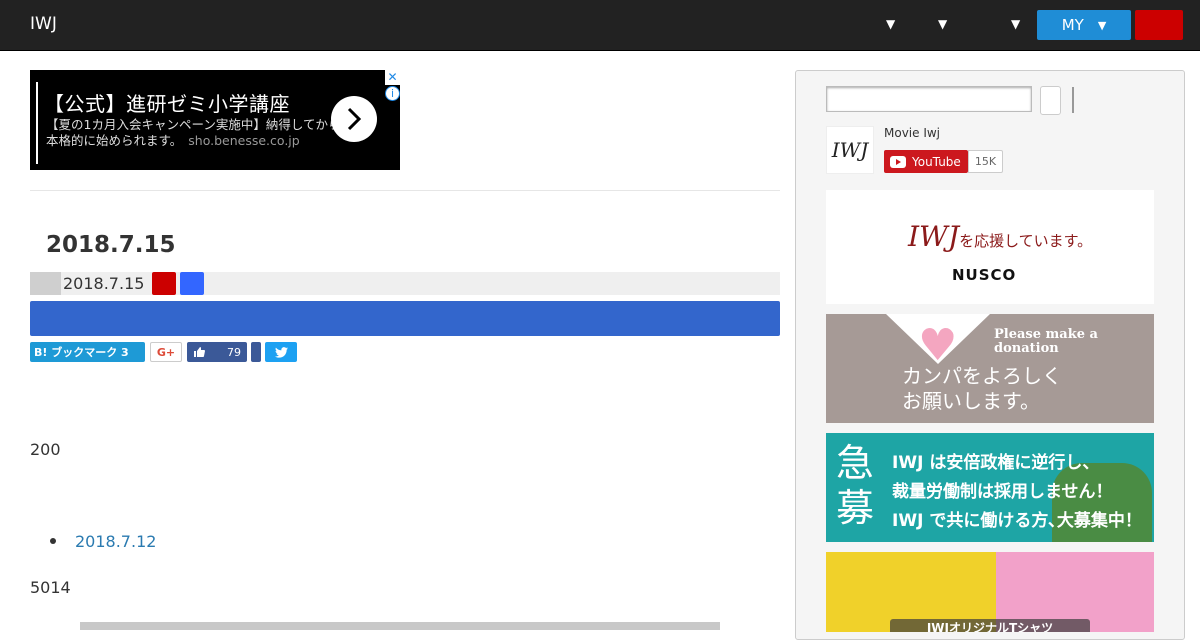  Describe the element at coordinates (50, 587) in the screenshot. I see `body-text-5014: 5014` at that location.